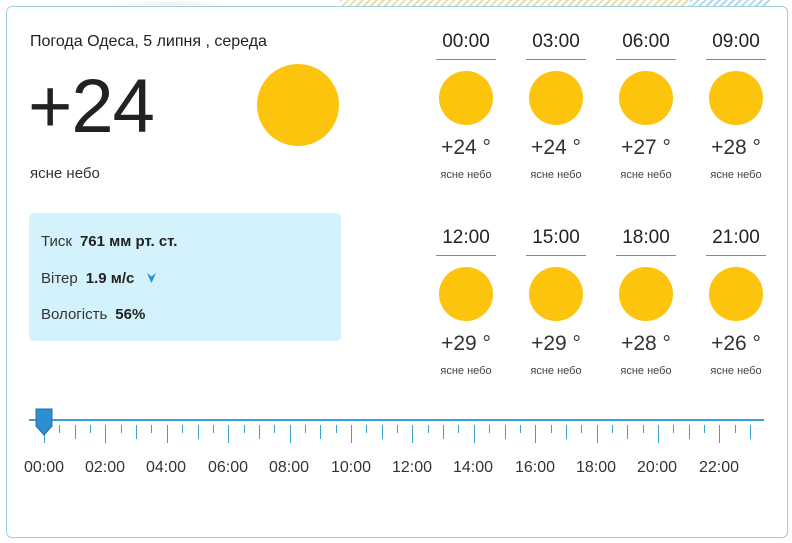  I want to click on timeline-label: 02:00, so click(105, 468).